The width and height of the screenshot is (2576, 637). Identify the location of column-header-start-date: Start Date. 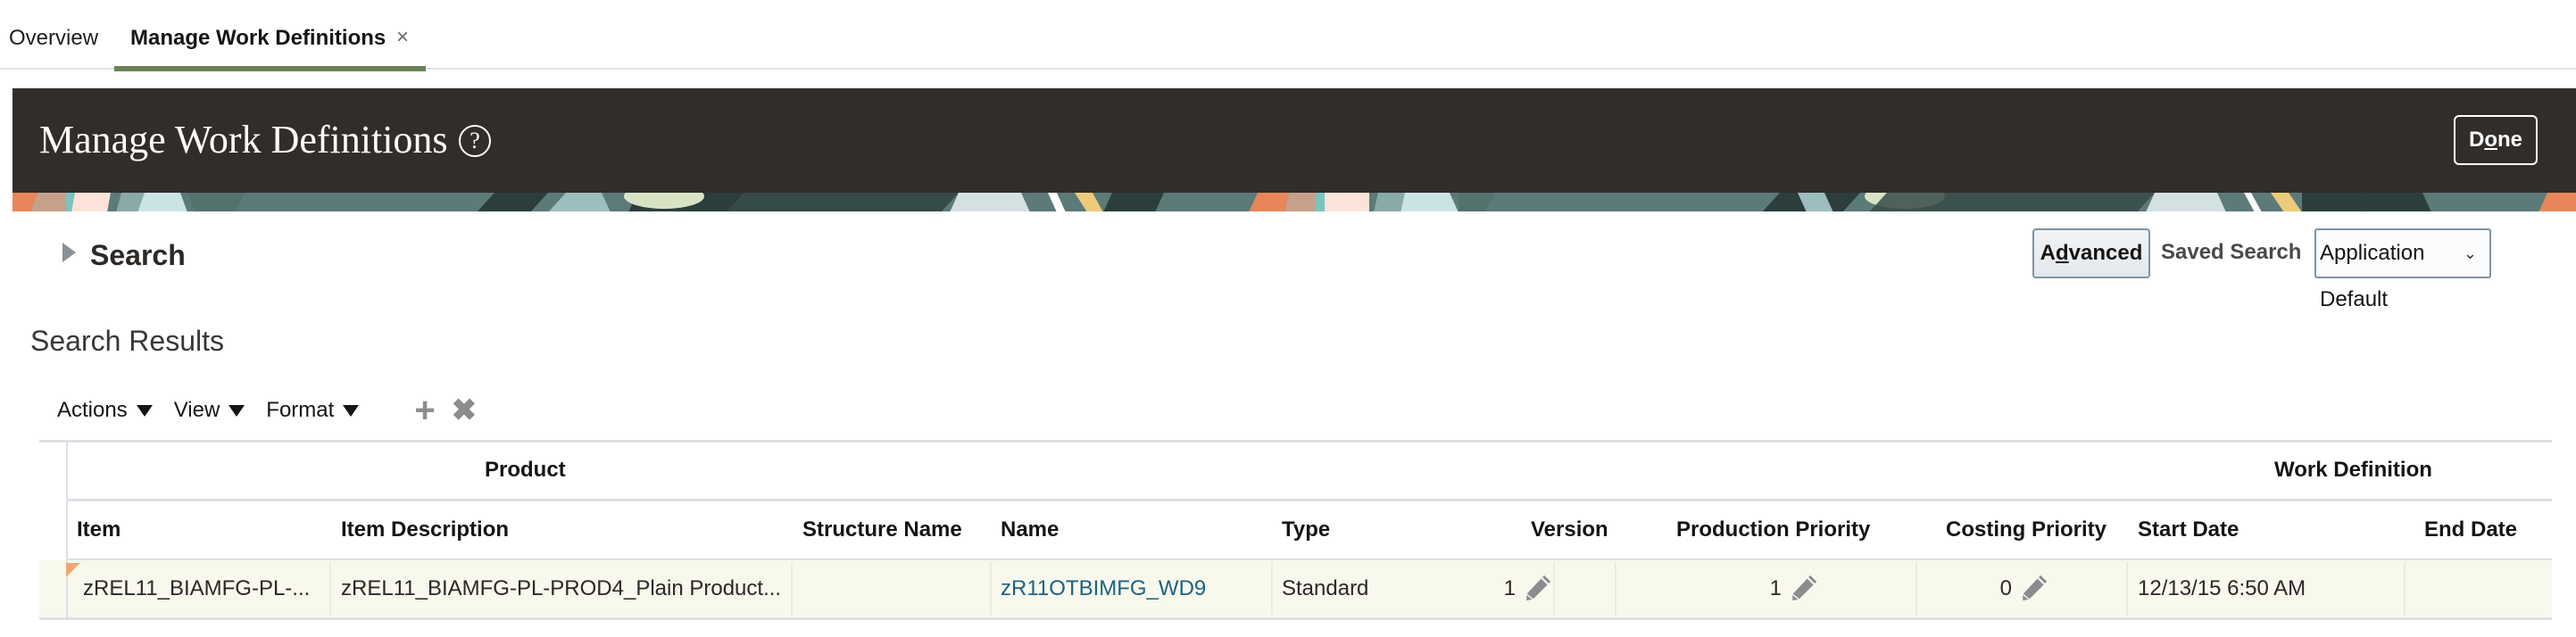
(2188, 530).